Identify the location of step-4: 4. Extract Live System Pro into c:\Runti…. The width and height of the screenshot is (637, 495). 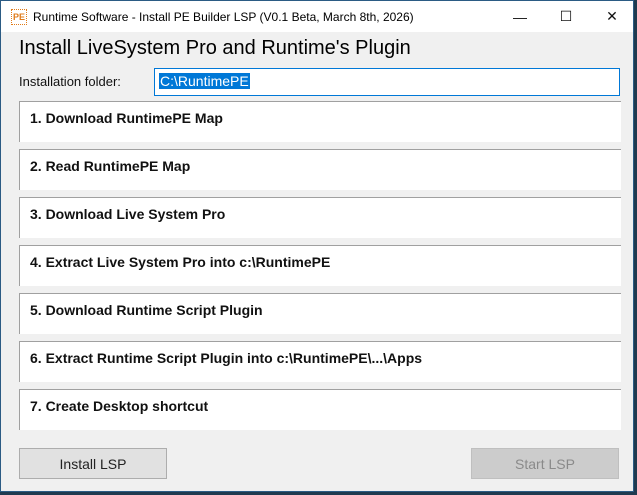
(320, 265).